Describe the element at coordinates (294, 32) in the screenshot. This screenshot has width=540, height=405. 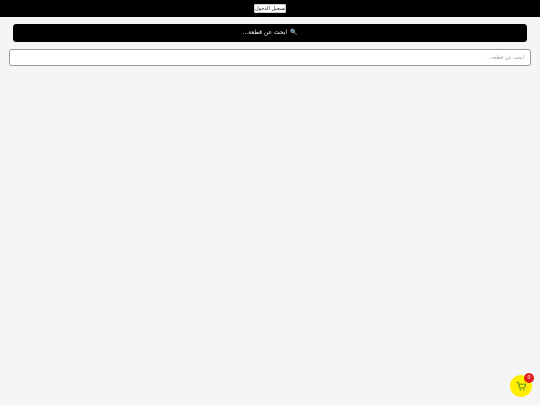
I see `magnifier-icon: 🔍` at that location.